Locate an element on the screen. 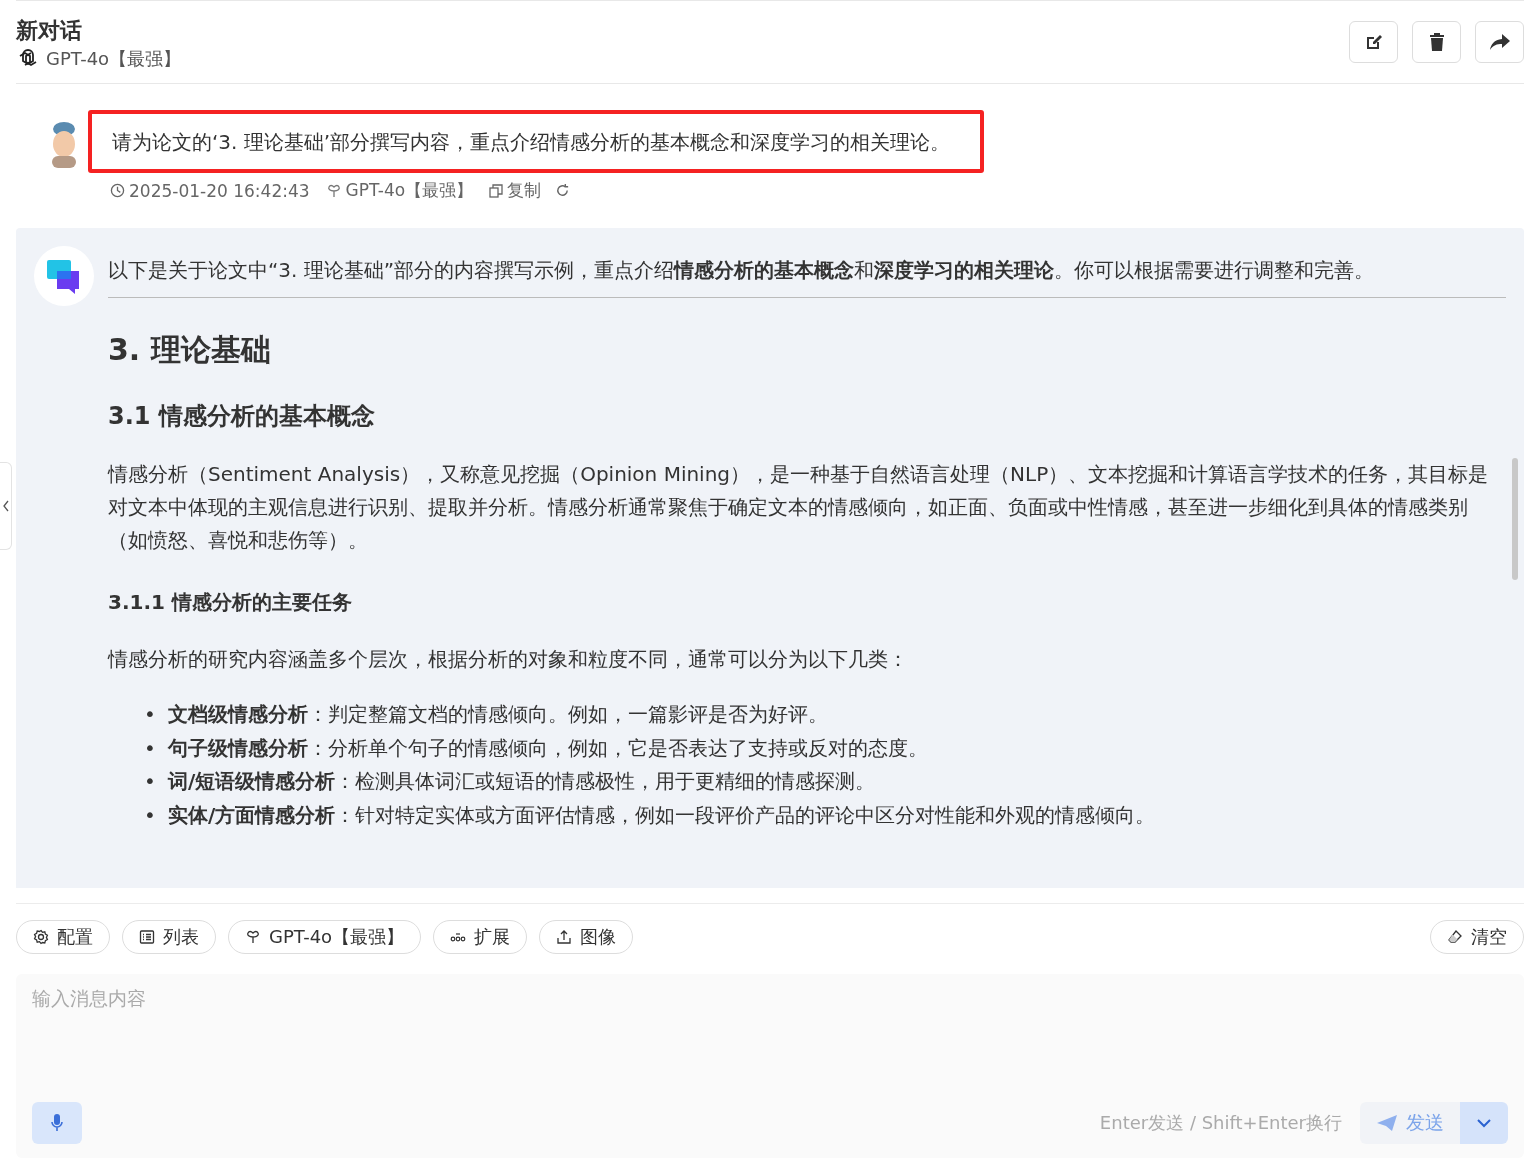 The width and height of the screenshot is (1536, 1174). paragraph: 情感分析（Sentiment Analysis），又称意见挖掘（Opinion Mining），是一种基于自然语言处理（NLP）、文本挖掘和计算语言学技术的任务，其目标是对文本中体现的主观信息进行识别、提取并分析。情感分析通常聚焦于确定文本的情感倾向，如正面、负面或中性情感，甚至进一步细化到具体的情感类别（如愤怒、喜悦和悲伤等）。 is located at coordinates (799, 507).